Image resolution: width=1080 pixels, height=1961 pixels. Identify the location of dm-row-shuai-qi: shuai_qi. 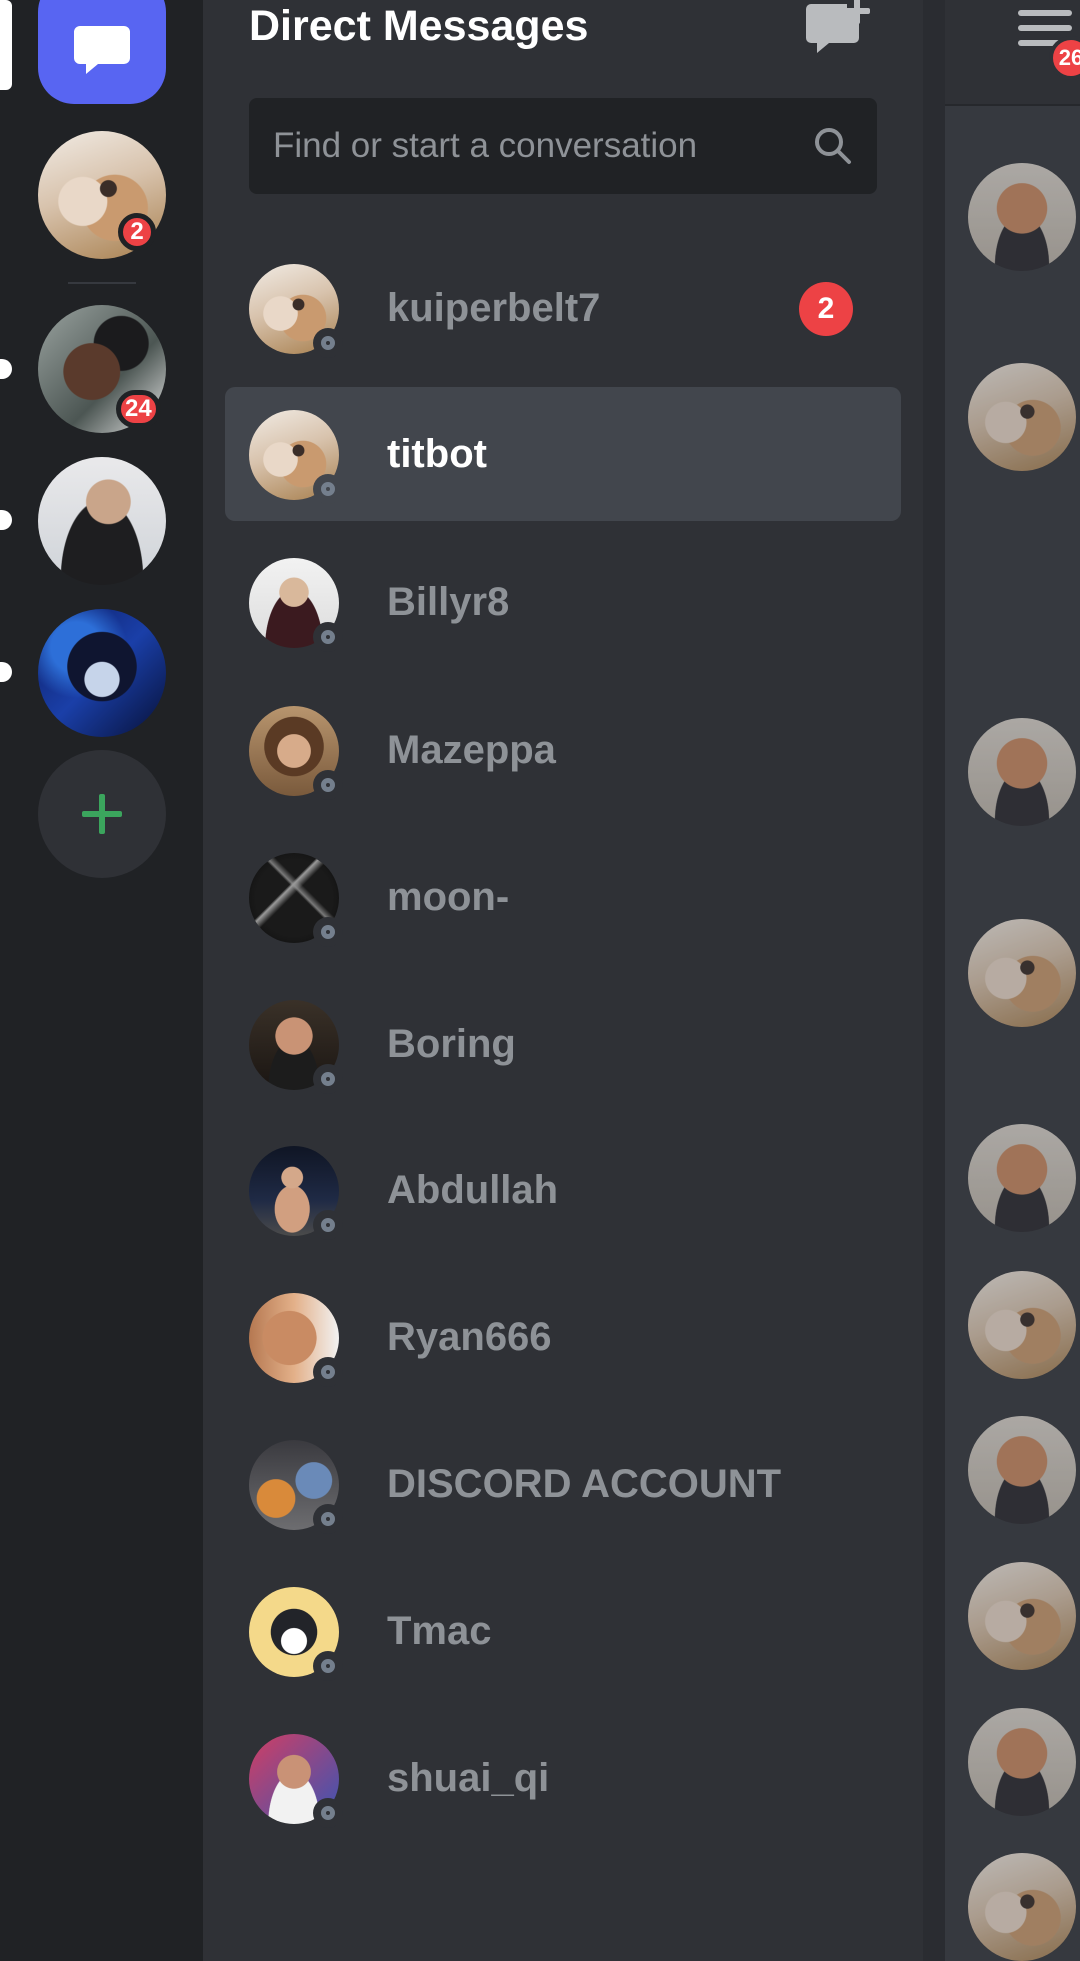
(563, 1778).